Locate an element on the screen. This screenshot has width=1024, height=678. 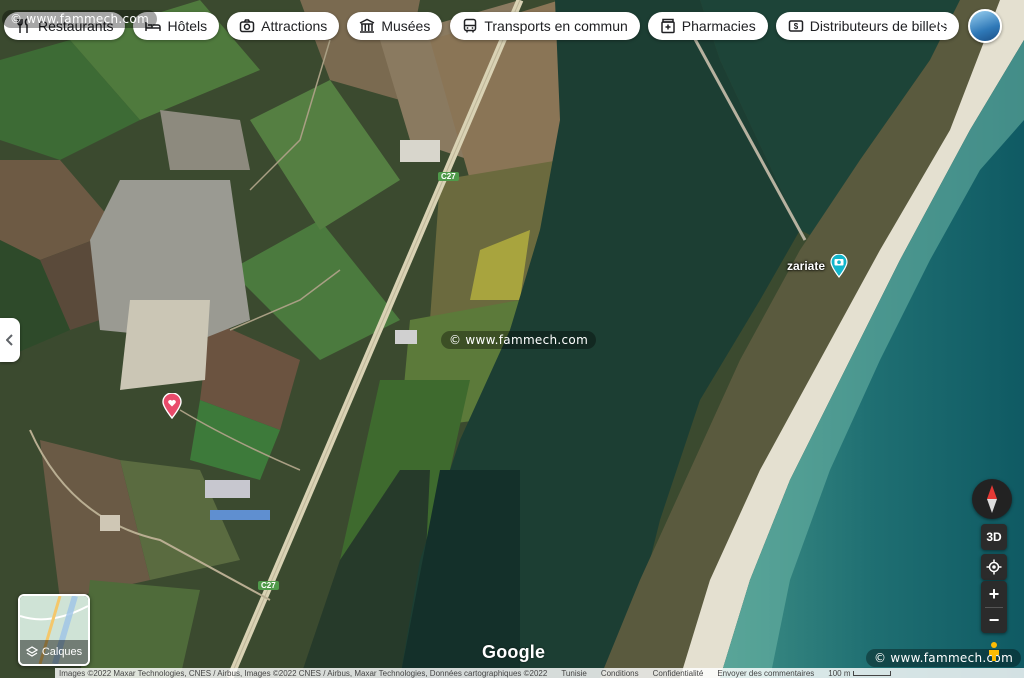
chip-label: Transports en commun is located at coordinates (556, 26).